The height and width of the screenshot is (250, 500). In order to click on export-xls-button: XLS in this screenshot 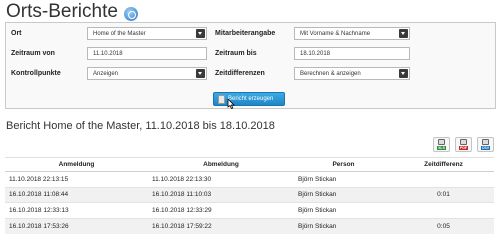, I will do `click(441, 144)`.